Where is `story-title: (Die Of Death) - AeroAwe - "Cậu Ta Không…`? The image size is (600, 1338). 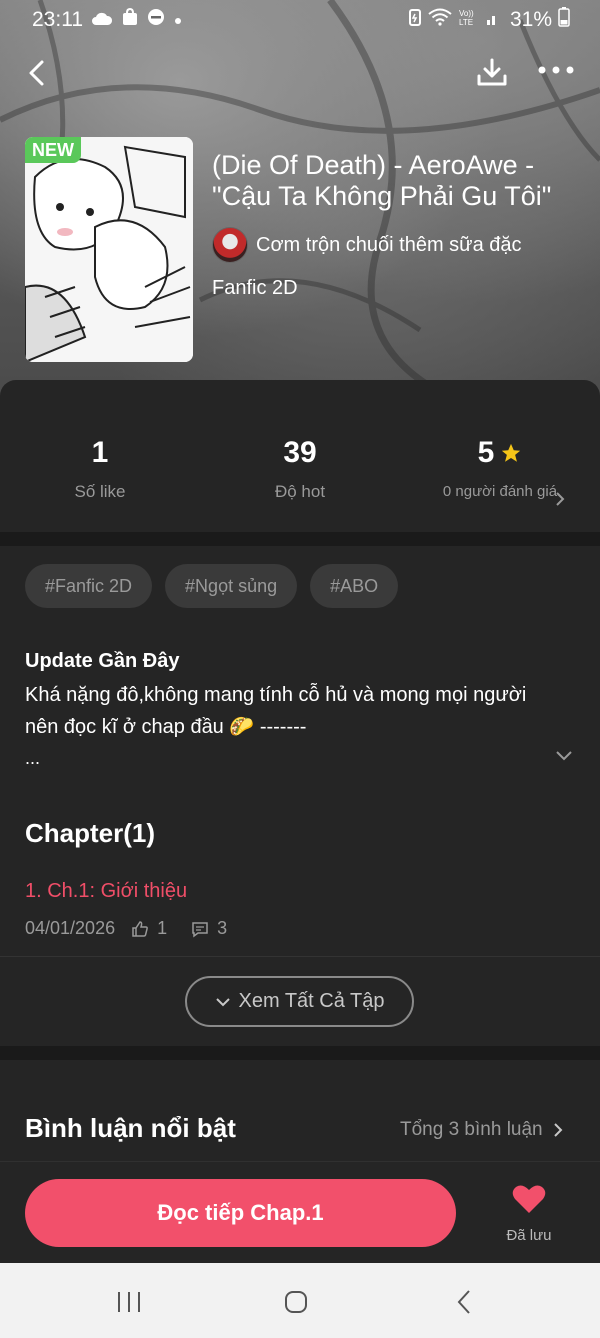 story-title: (Die Of Death) - AeroAwe - "Cậu Ta Không… is located at coordinates (382, 180).